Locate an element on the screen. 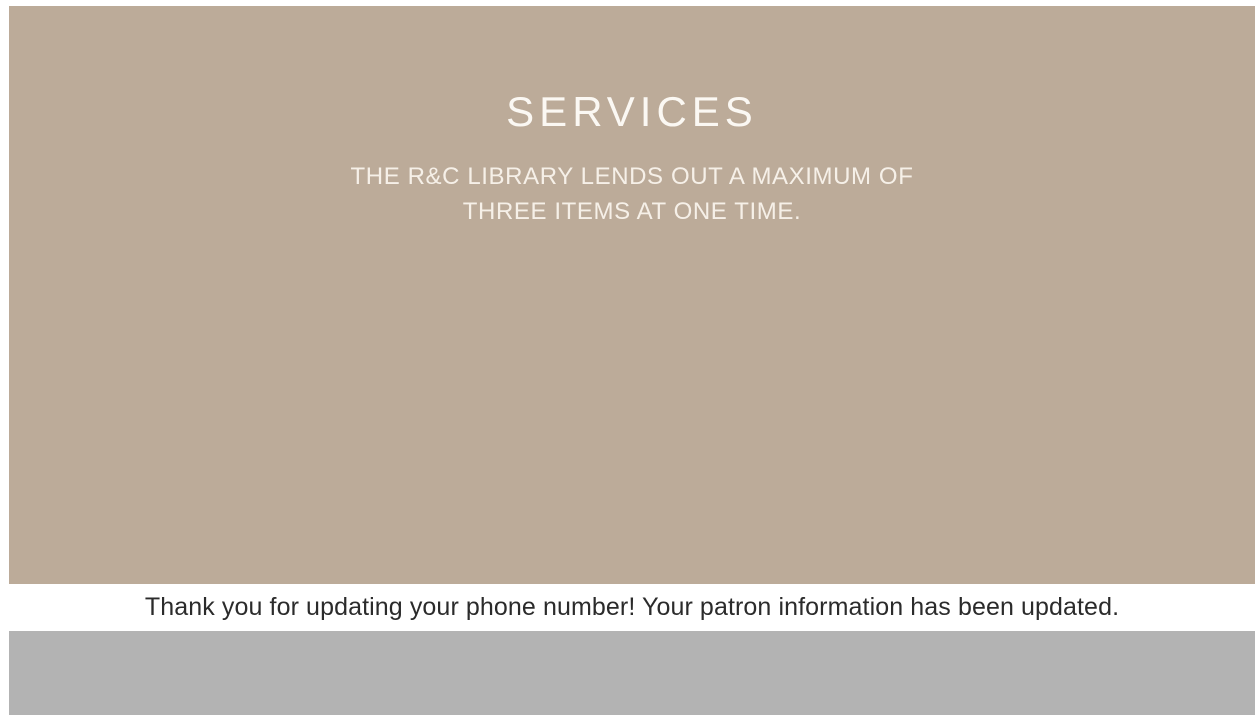  services-title: SERVICES is located at coordinates (632, 111).